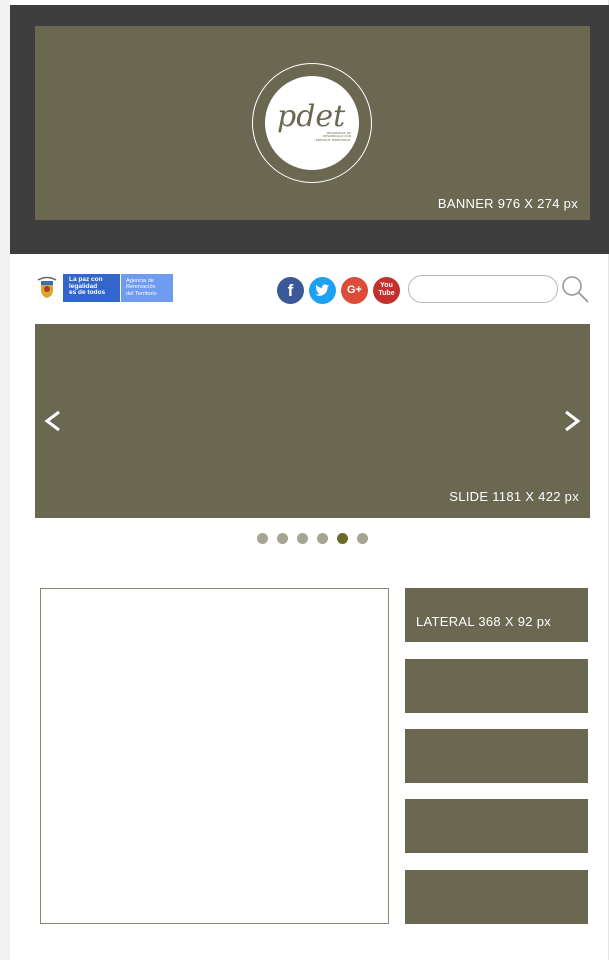  I want to click on youtube-glyph-line-2: Tube, so click(386, 293).